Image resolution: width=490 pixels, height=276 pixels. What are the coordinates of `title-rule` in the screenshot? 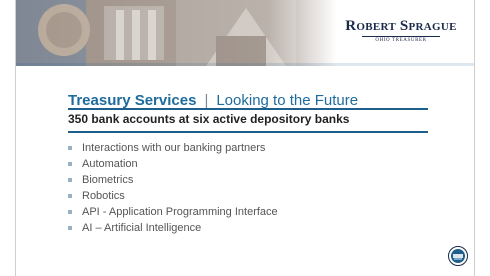 It's located at (248, 109).